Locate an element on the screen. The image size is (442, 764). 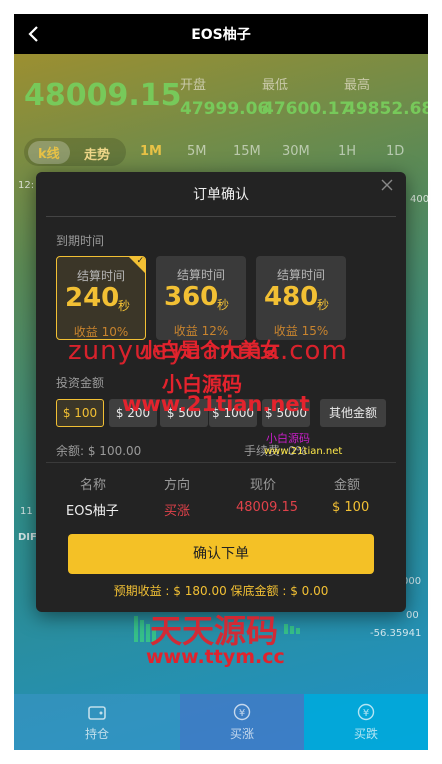
high-value: 49852.68 is located at coordinates (386, 109).